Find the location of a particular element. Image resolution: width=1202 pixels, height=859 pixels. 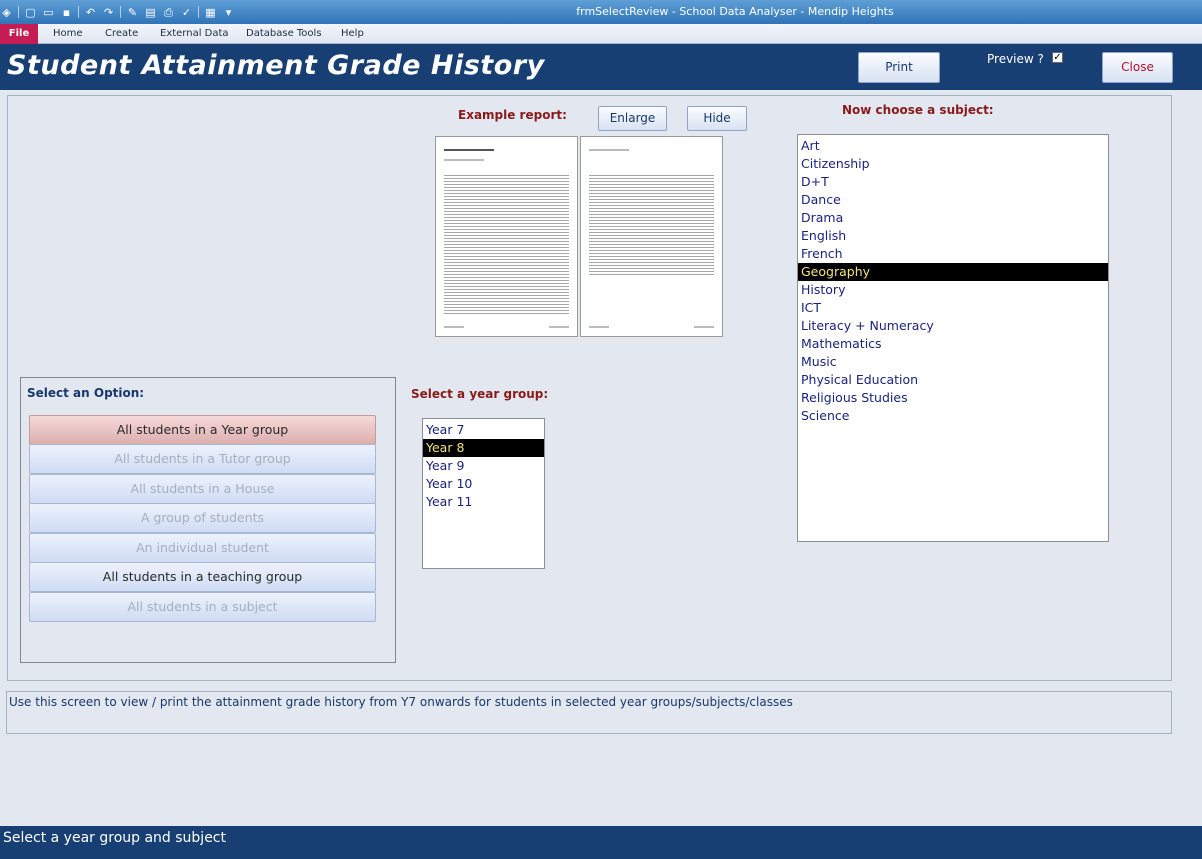

preview-label: Preview ? is located at coordinates (1015, 59).